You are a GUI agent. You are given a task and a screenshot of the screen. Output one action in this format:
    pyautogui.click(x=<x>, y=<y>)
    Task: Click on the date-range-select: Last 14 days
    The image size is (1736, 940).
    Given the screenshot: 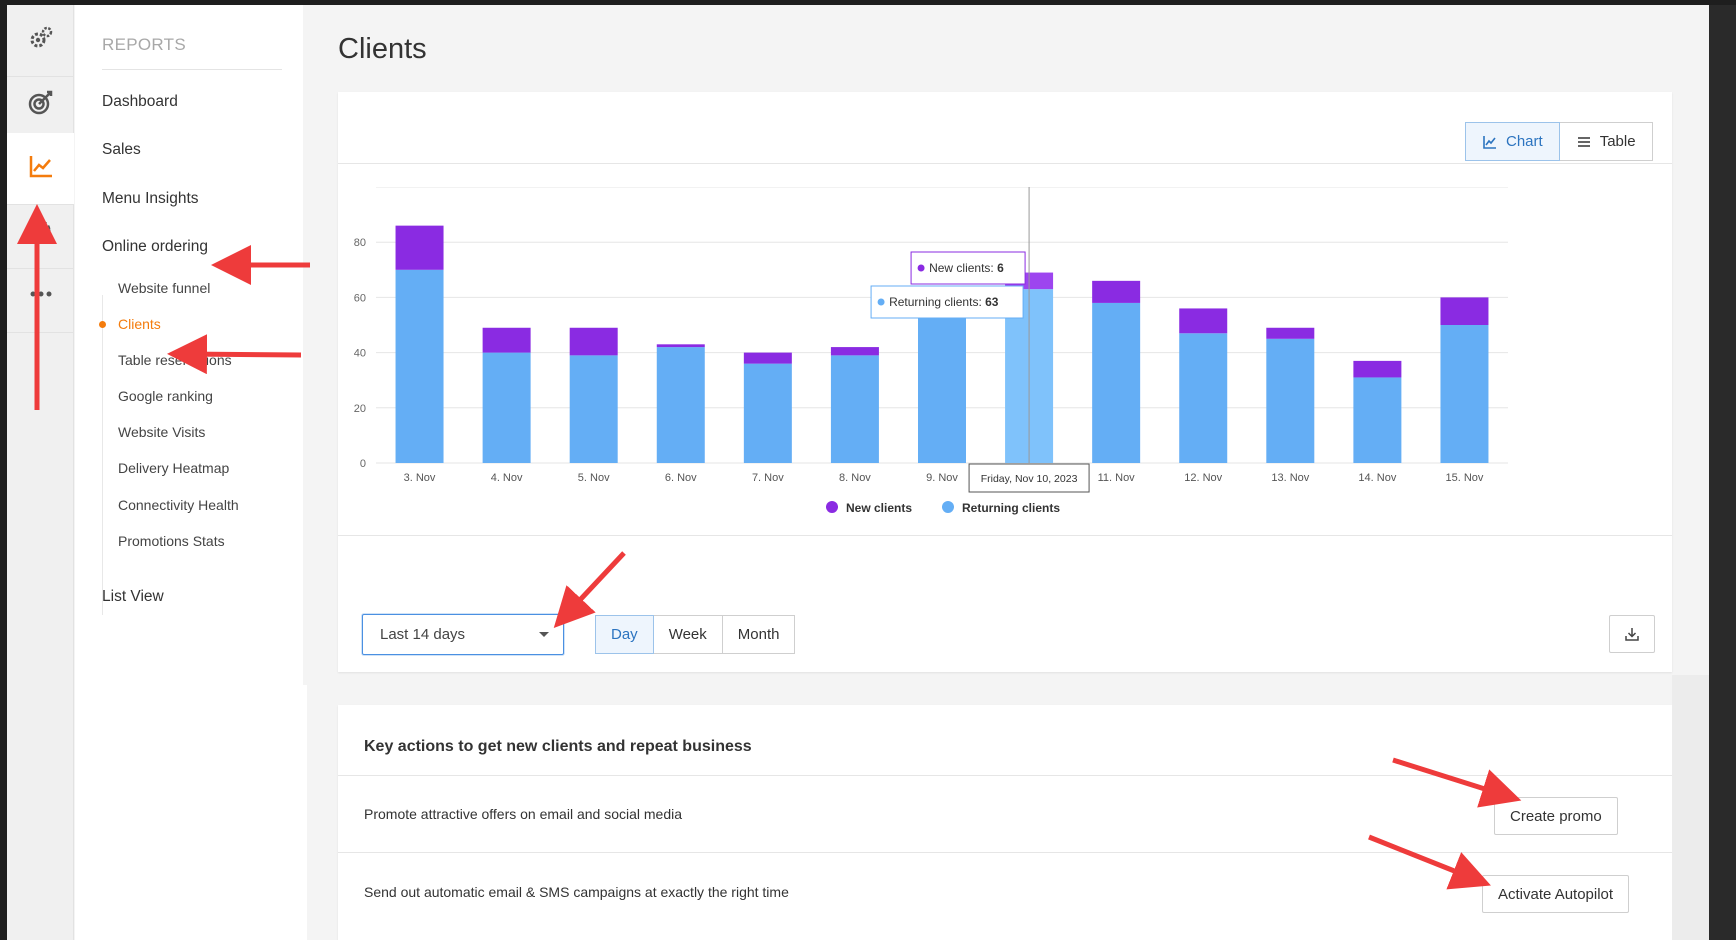 What is the action you would take?
    pyautogui.click(x=463, y=634)
    